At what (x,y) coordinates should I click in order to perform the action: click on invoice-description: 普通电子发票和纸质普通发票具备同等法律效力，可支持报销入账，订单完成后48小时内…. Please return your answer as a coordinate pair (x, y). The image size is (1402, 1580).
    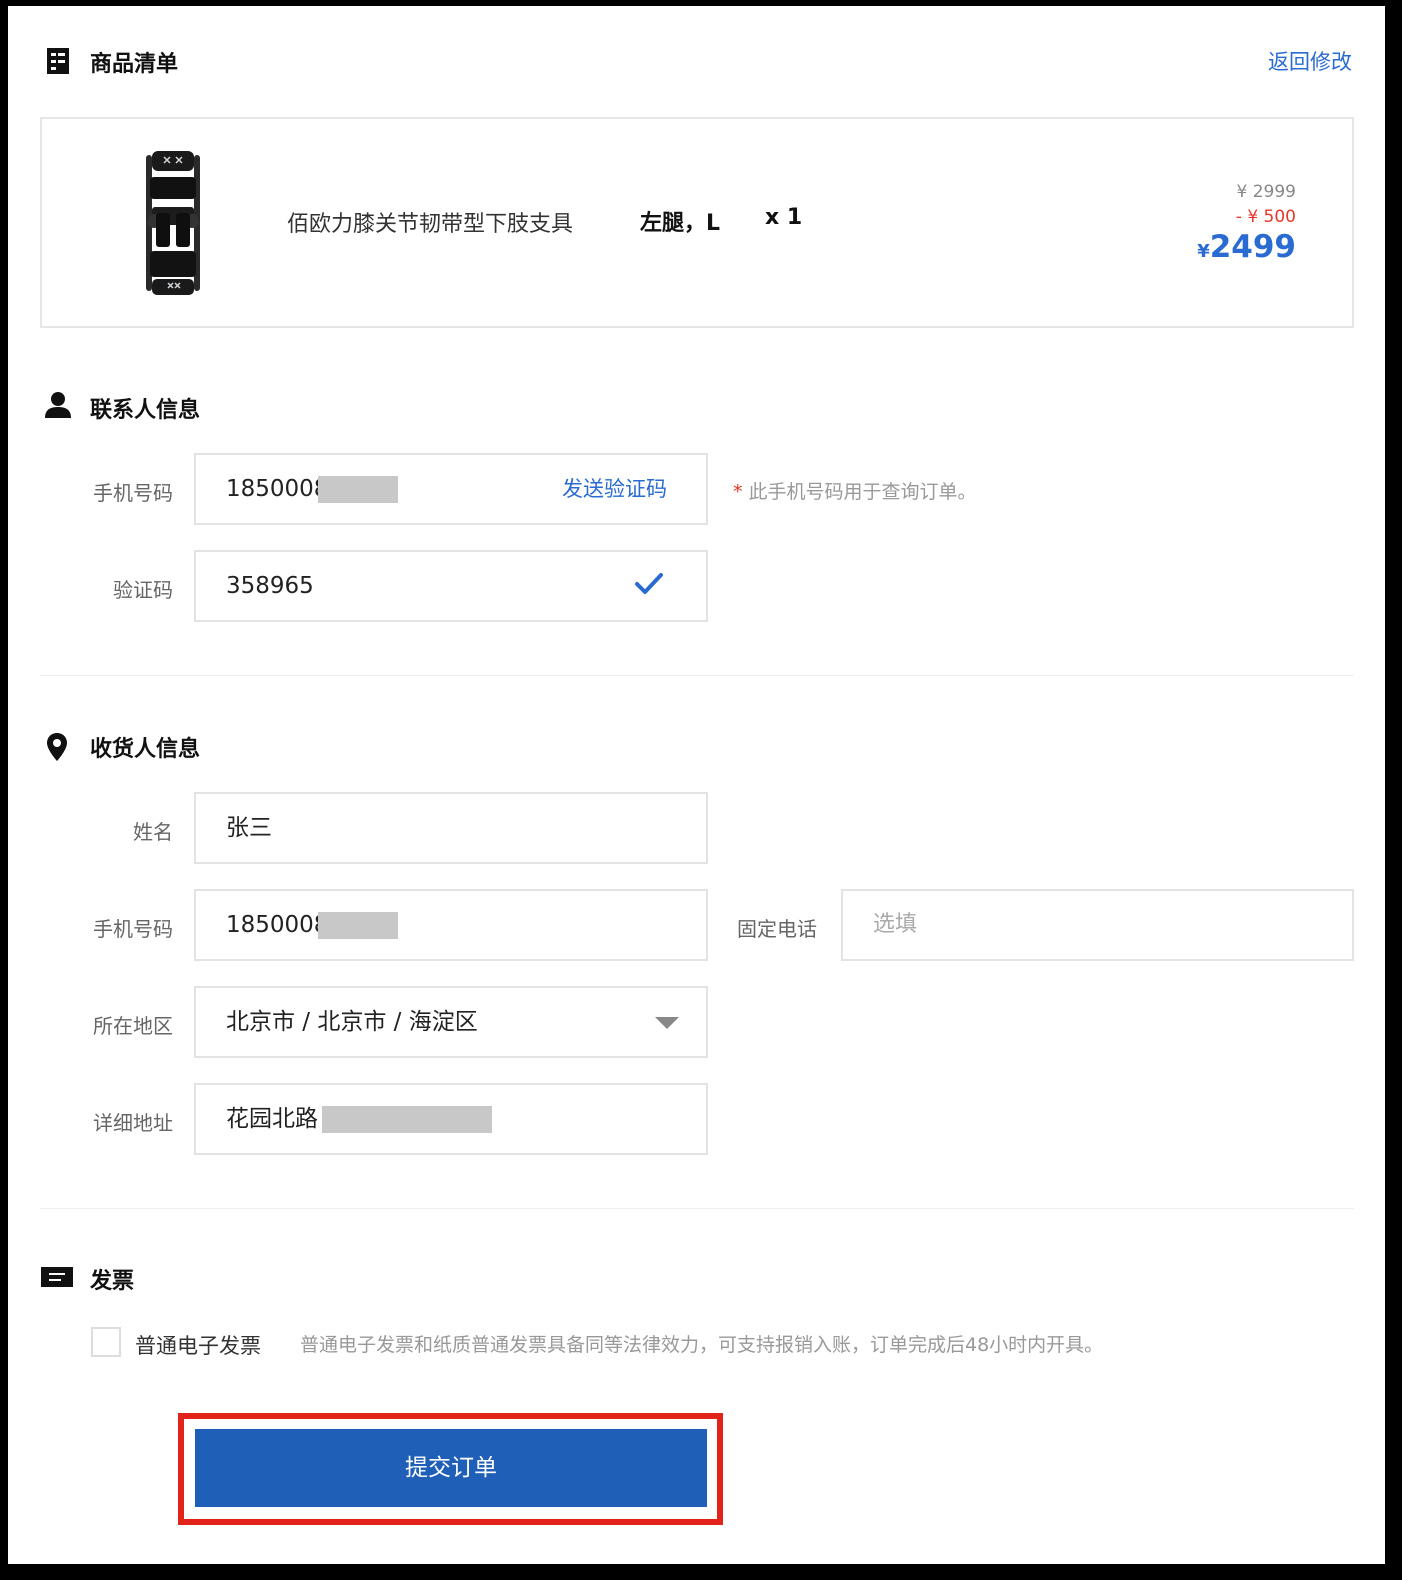
    Looking at the image, I should click on (702, 1345).